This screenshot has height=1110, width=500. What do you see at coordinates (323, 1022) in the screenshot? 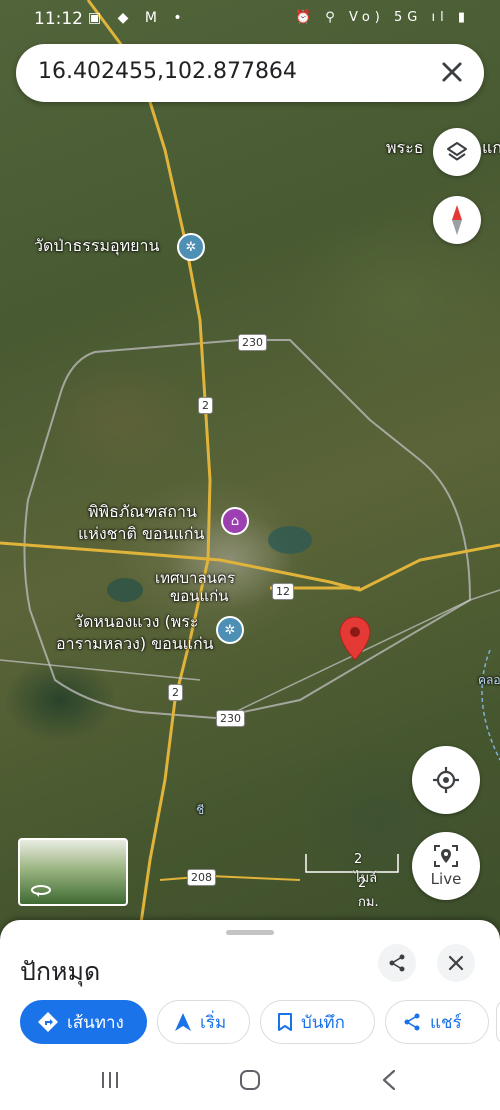
I see `save-label: บันทึก` at bounding box center [323, 1022].